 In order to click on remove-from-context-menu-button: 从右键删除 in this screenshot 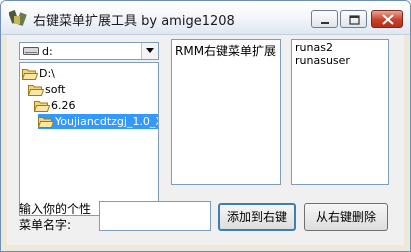, I will do `click(346, 217)`.